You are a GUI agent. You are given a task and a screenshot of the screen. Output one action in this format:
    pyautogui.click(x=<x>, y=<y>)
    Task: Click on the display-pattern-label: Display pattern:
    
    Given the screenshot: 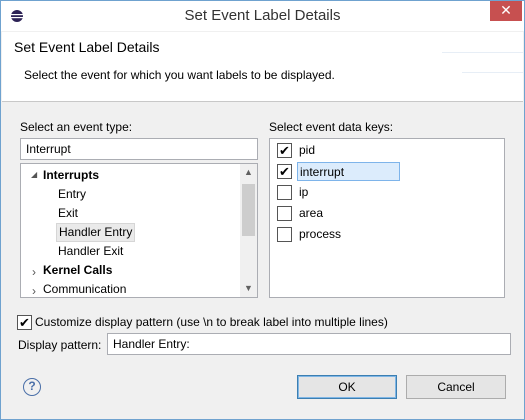 What is the action you would take?
    pyautogui.click(x=60, y=345)
    